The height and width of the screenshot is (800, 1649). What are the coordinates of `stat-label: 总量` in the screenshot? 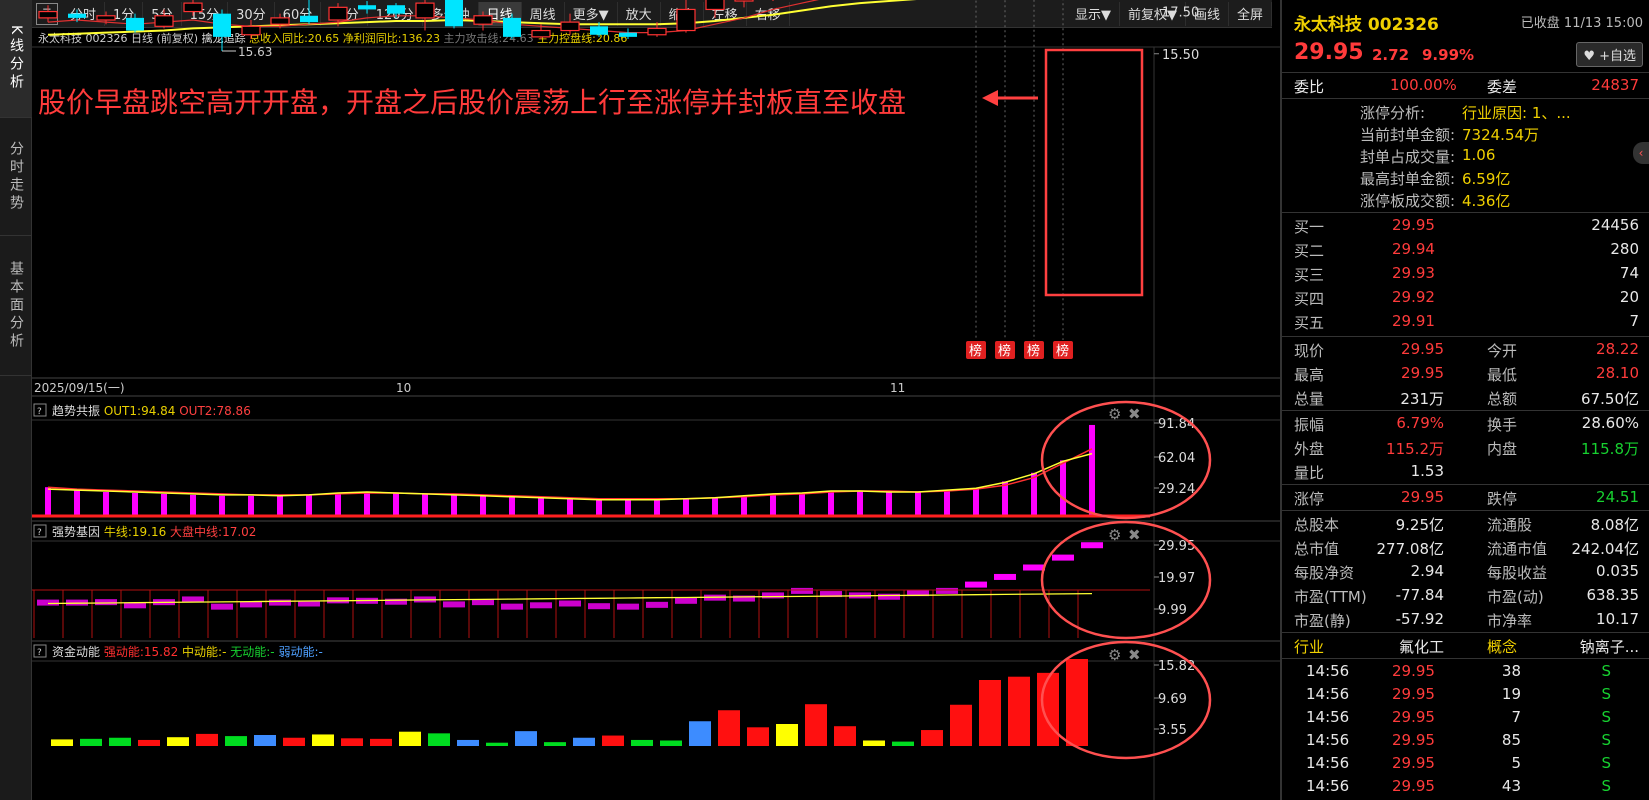 It's located at (1309, 399).